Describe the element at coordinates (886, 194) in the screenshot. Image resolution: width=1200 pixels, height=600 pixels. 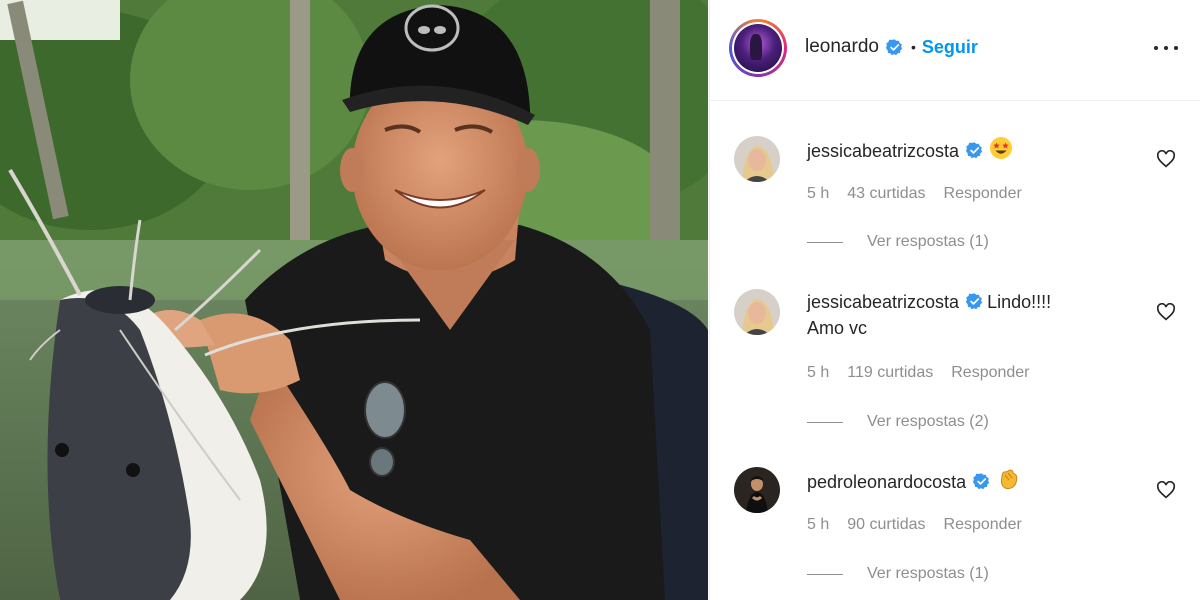
I see `comment-likes: 43 curtidas` at that location.